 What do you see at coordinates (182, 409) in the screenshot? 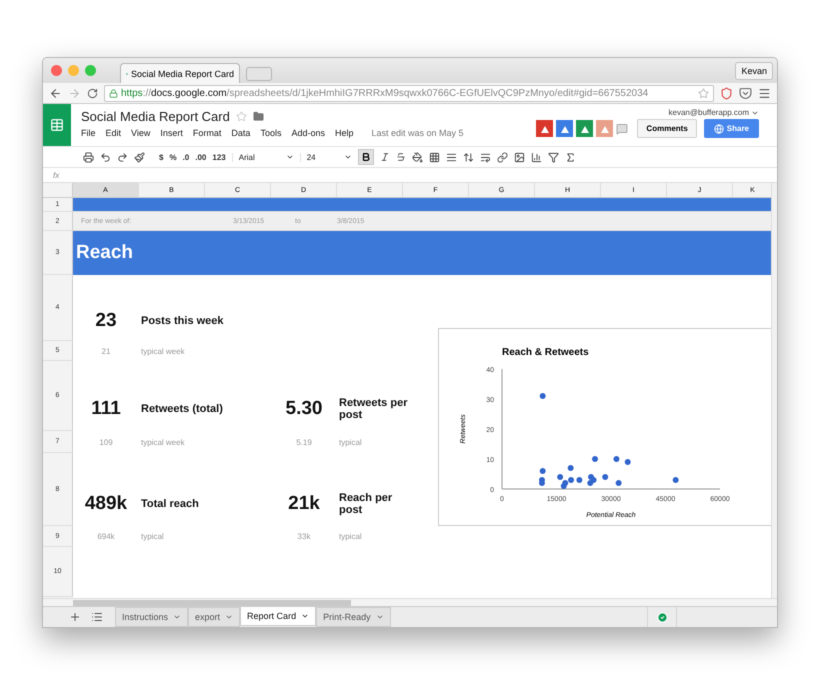
I see `metric-label: Retweets (total)` at bounding box center [182, 409].